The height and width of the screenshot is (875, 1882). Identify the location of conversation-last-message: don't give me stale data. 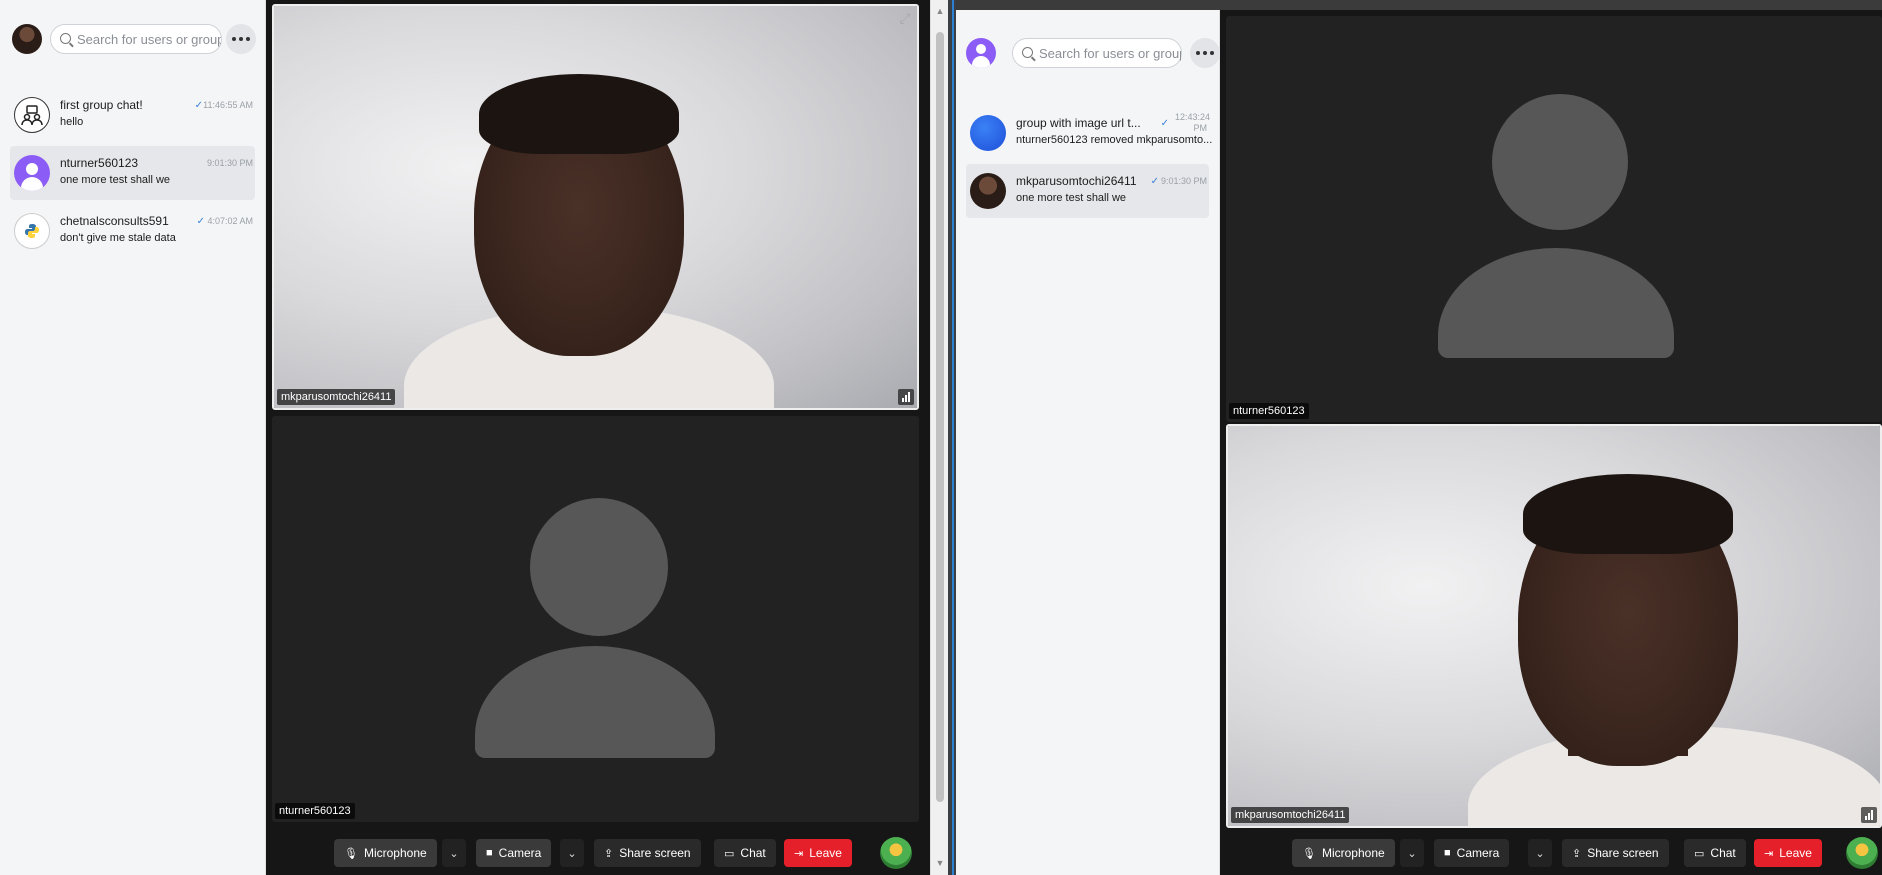
(118, 238).